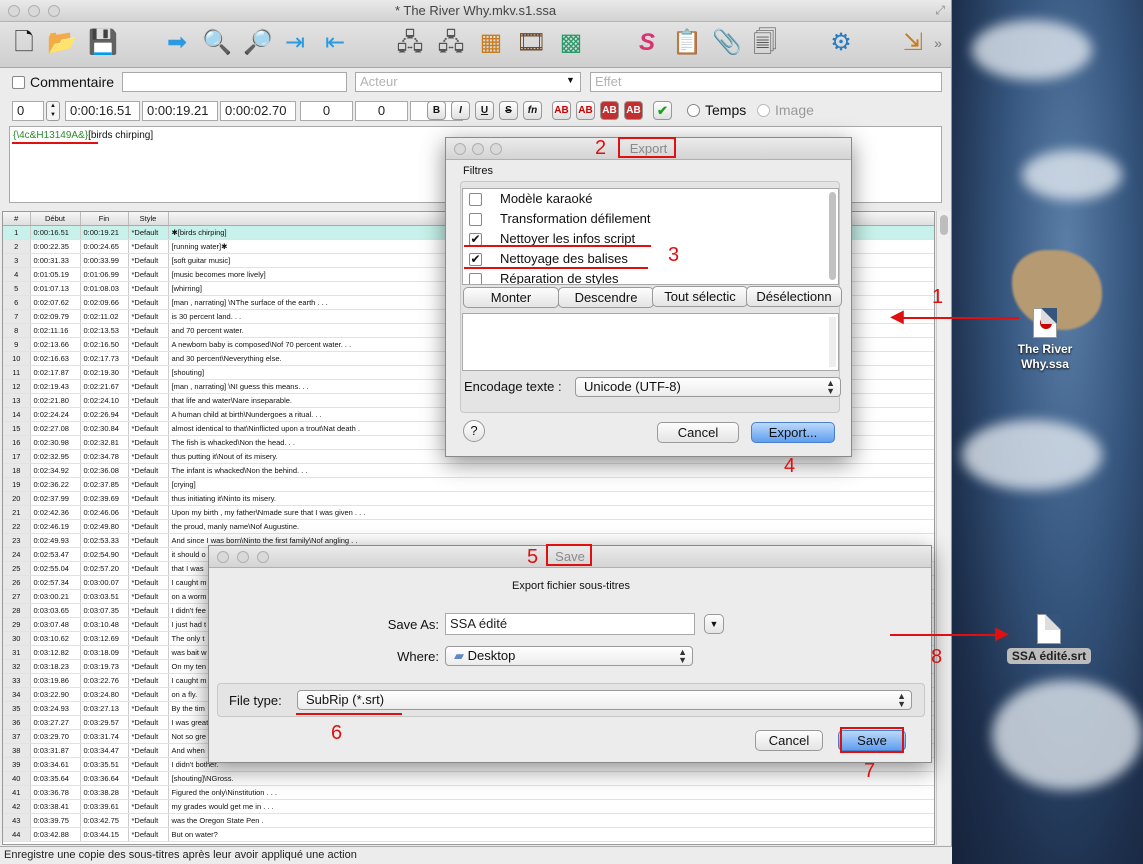 The image size is (1143, 864). What do you see at coordinates (570, 80) in the screenshot?
I see `actor-dropdown-icon: ▼` at bounding box center [570, 80].